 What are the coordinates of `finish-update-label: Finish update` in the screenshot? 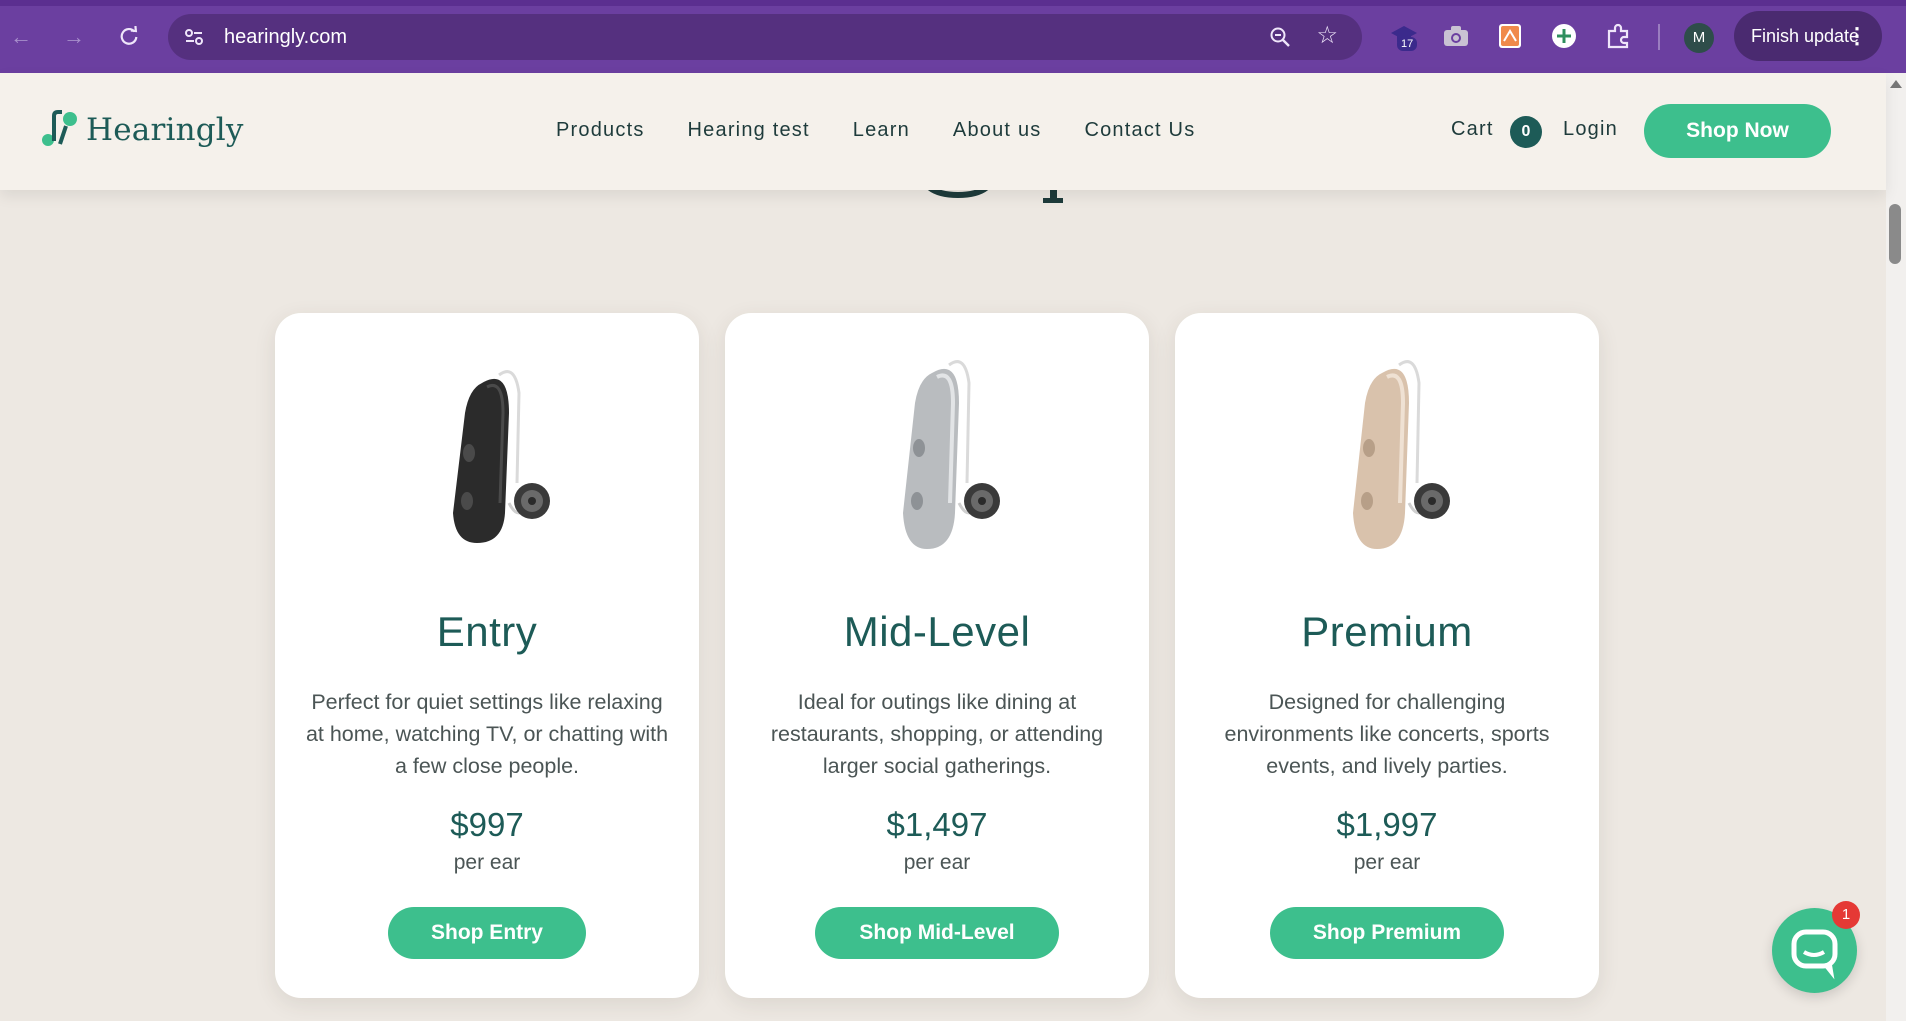 It's located at (1805, 36).